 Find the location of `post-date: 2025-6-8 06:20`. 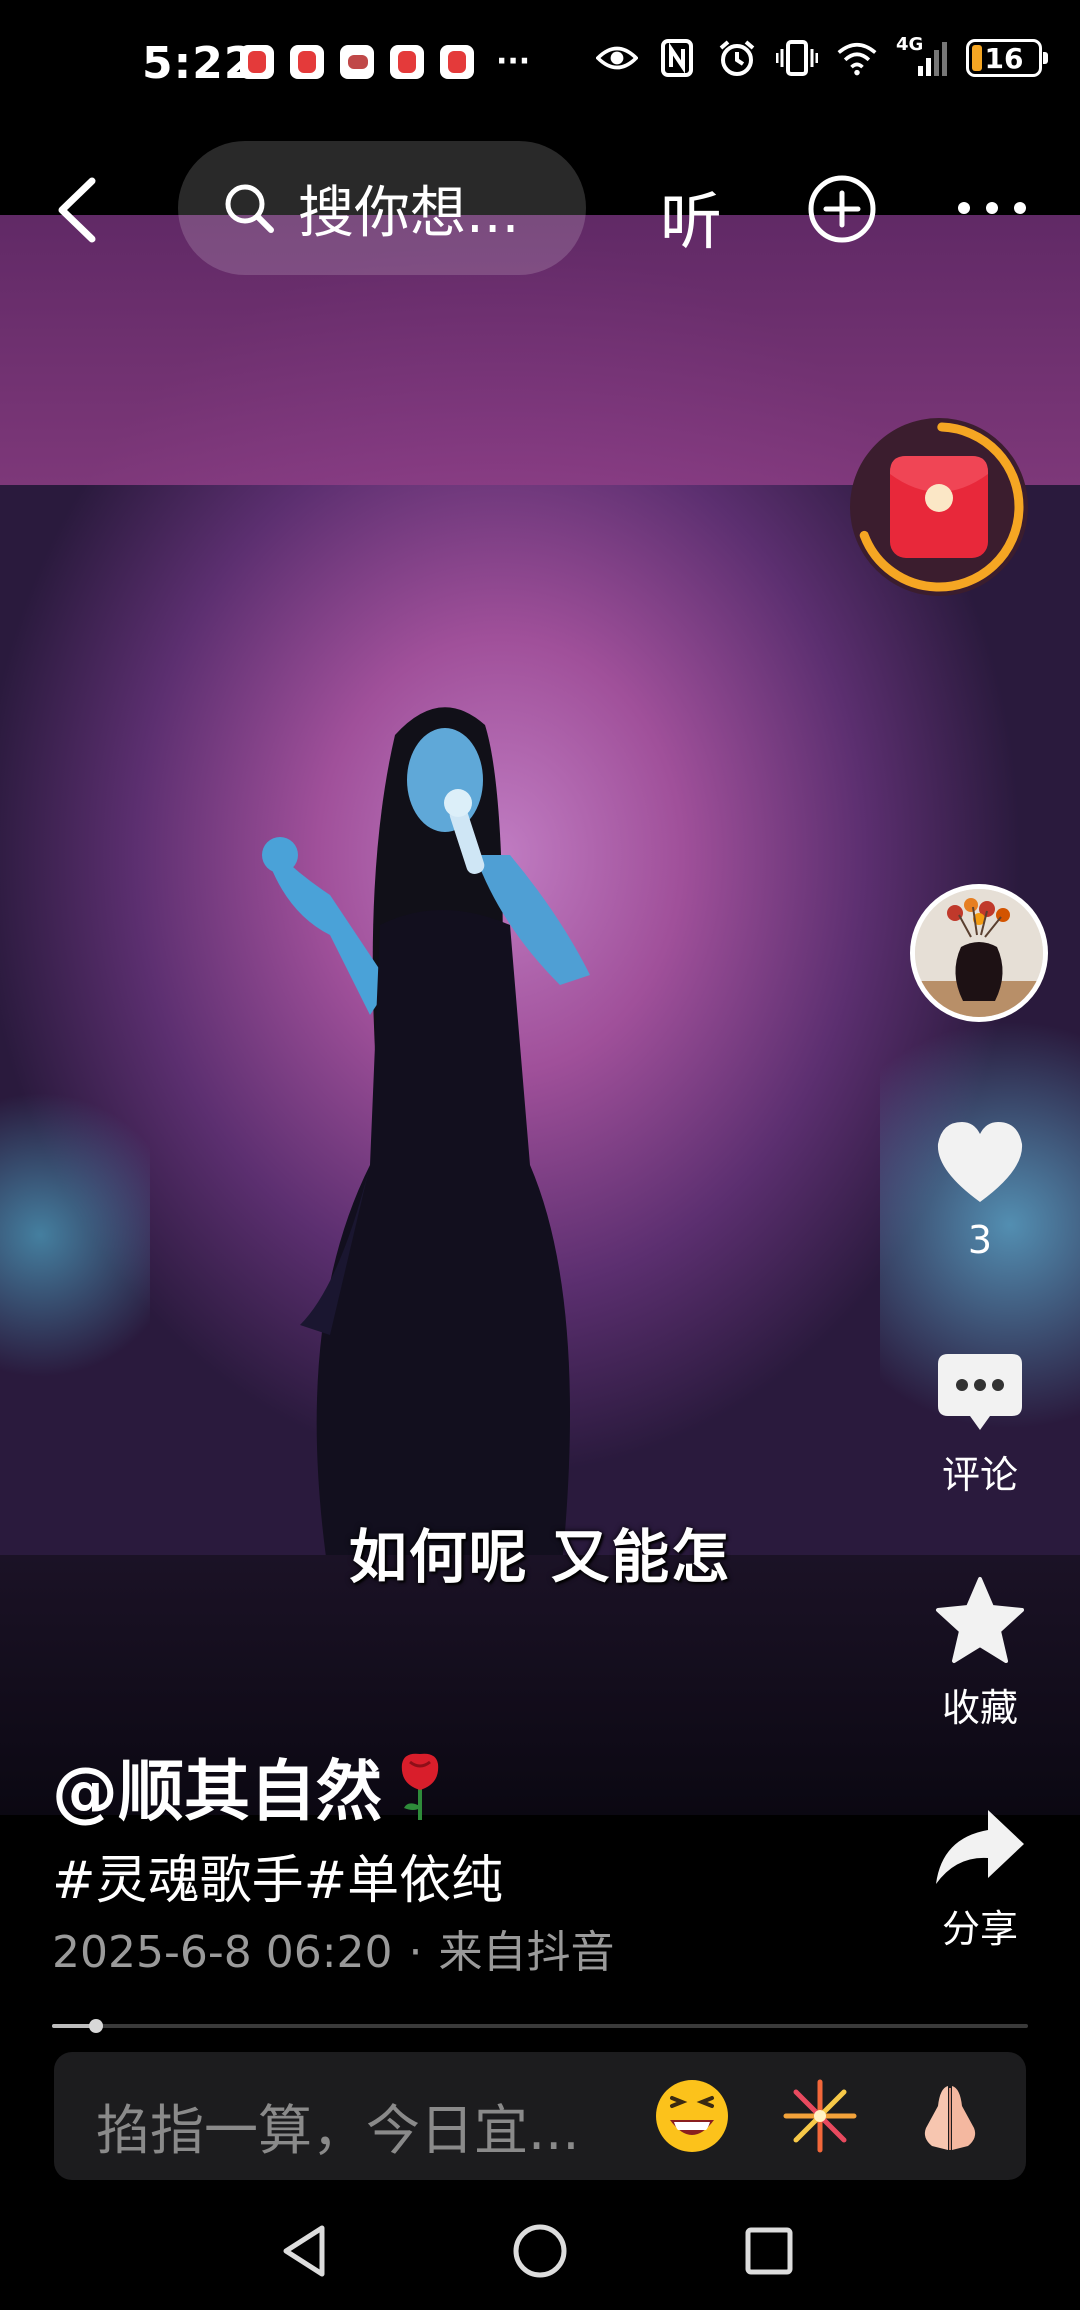

post-date: 2025-6-8 06:20 is located at coordinates (222, 1952).